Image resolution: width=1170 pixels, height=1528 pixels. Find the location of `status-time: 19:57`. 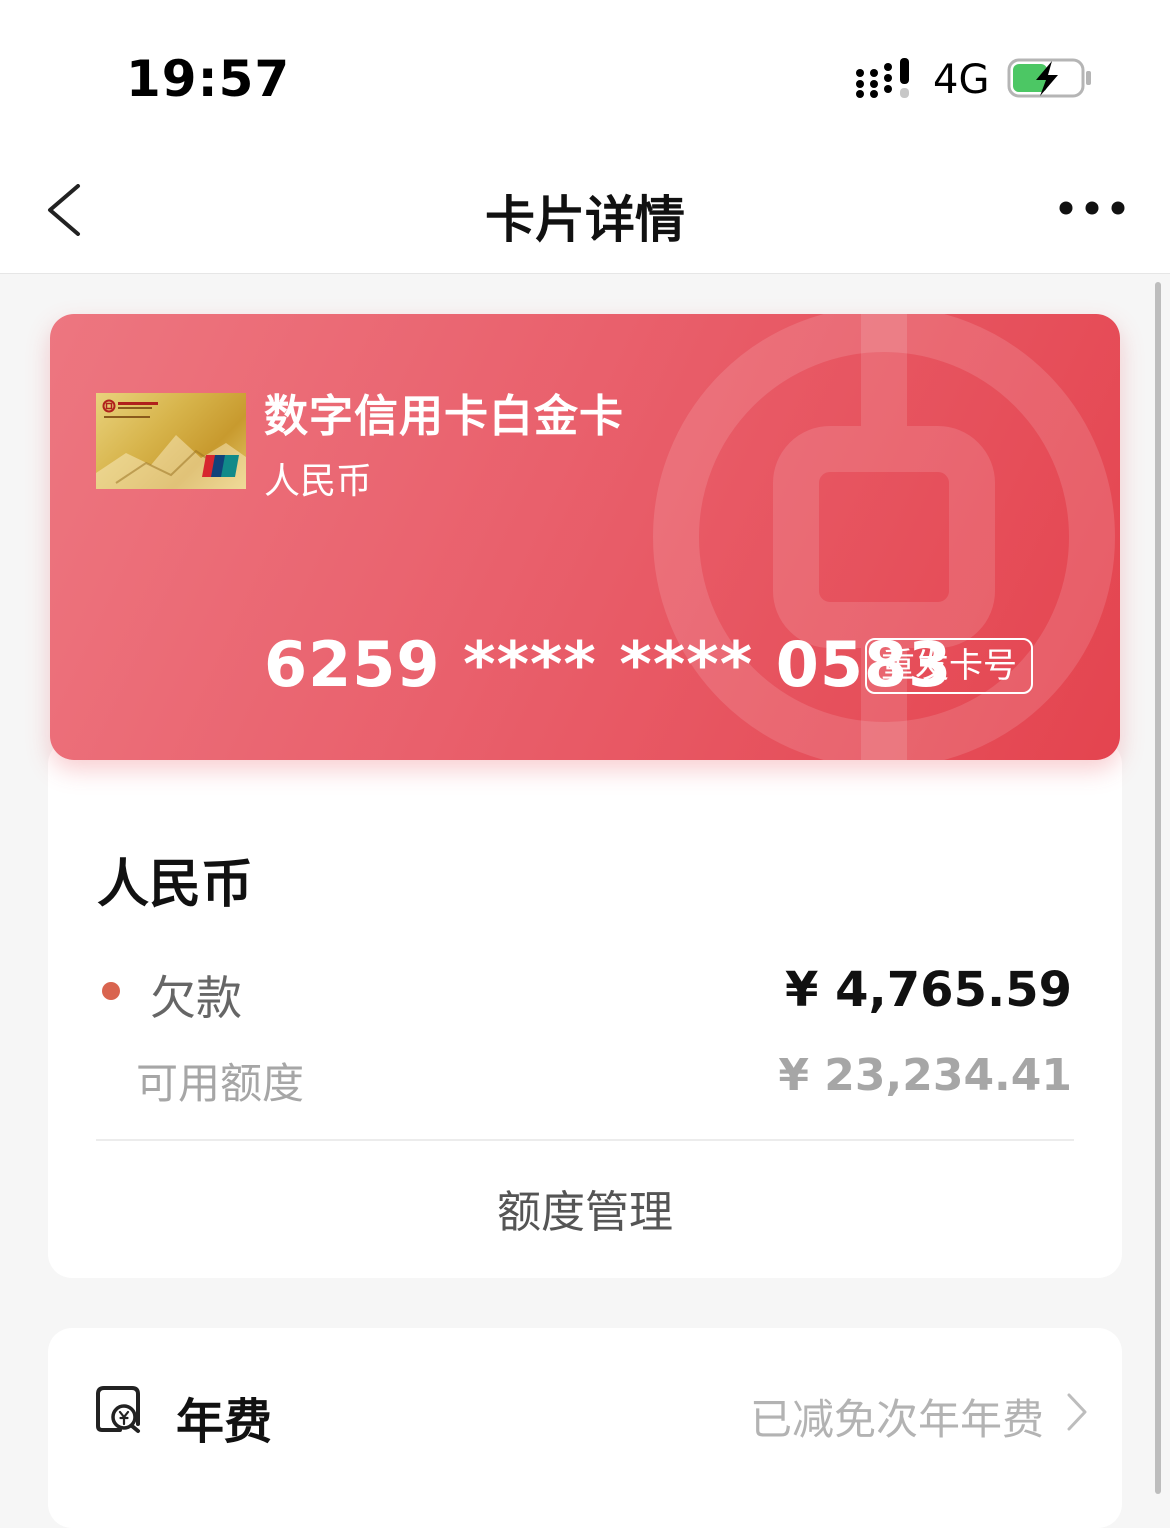

status-time: 19:57 is located at coordinates (208, 79).